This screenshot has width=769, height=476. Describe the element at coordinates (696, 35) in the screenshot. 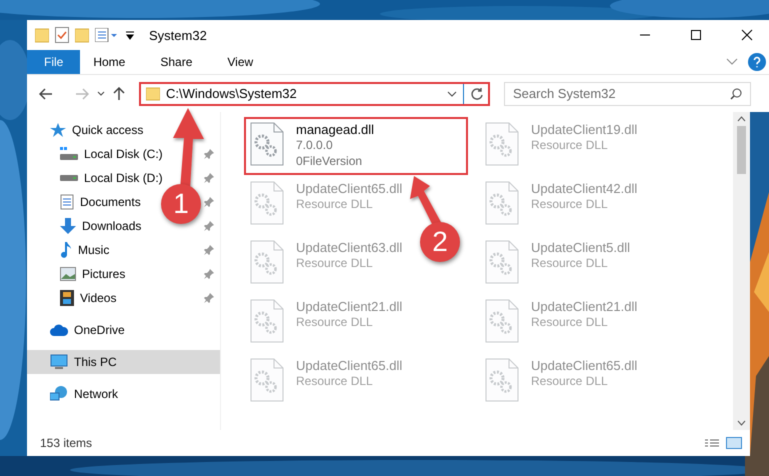

I see `maximize-icon` at that location.